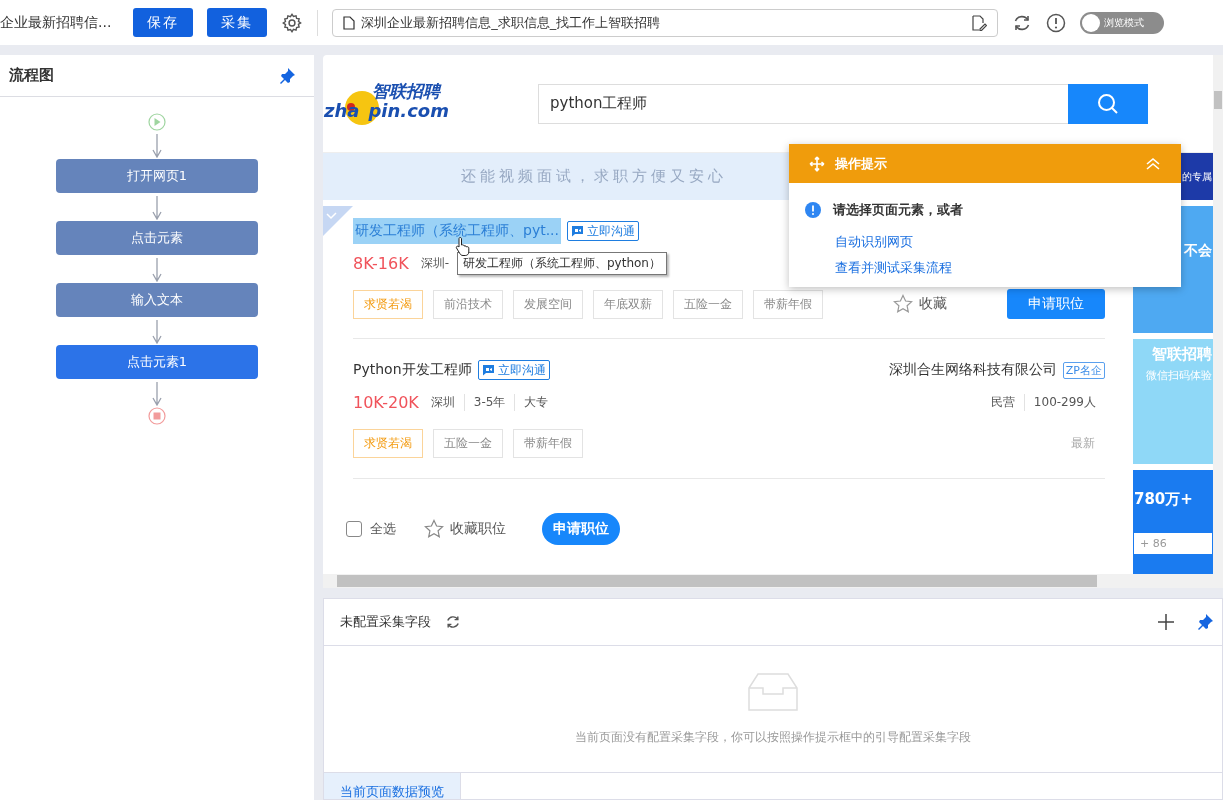  I want to click on panel-title: 流程图, so click(31, 75).